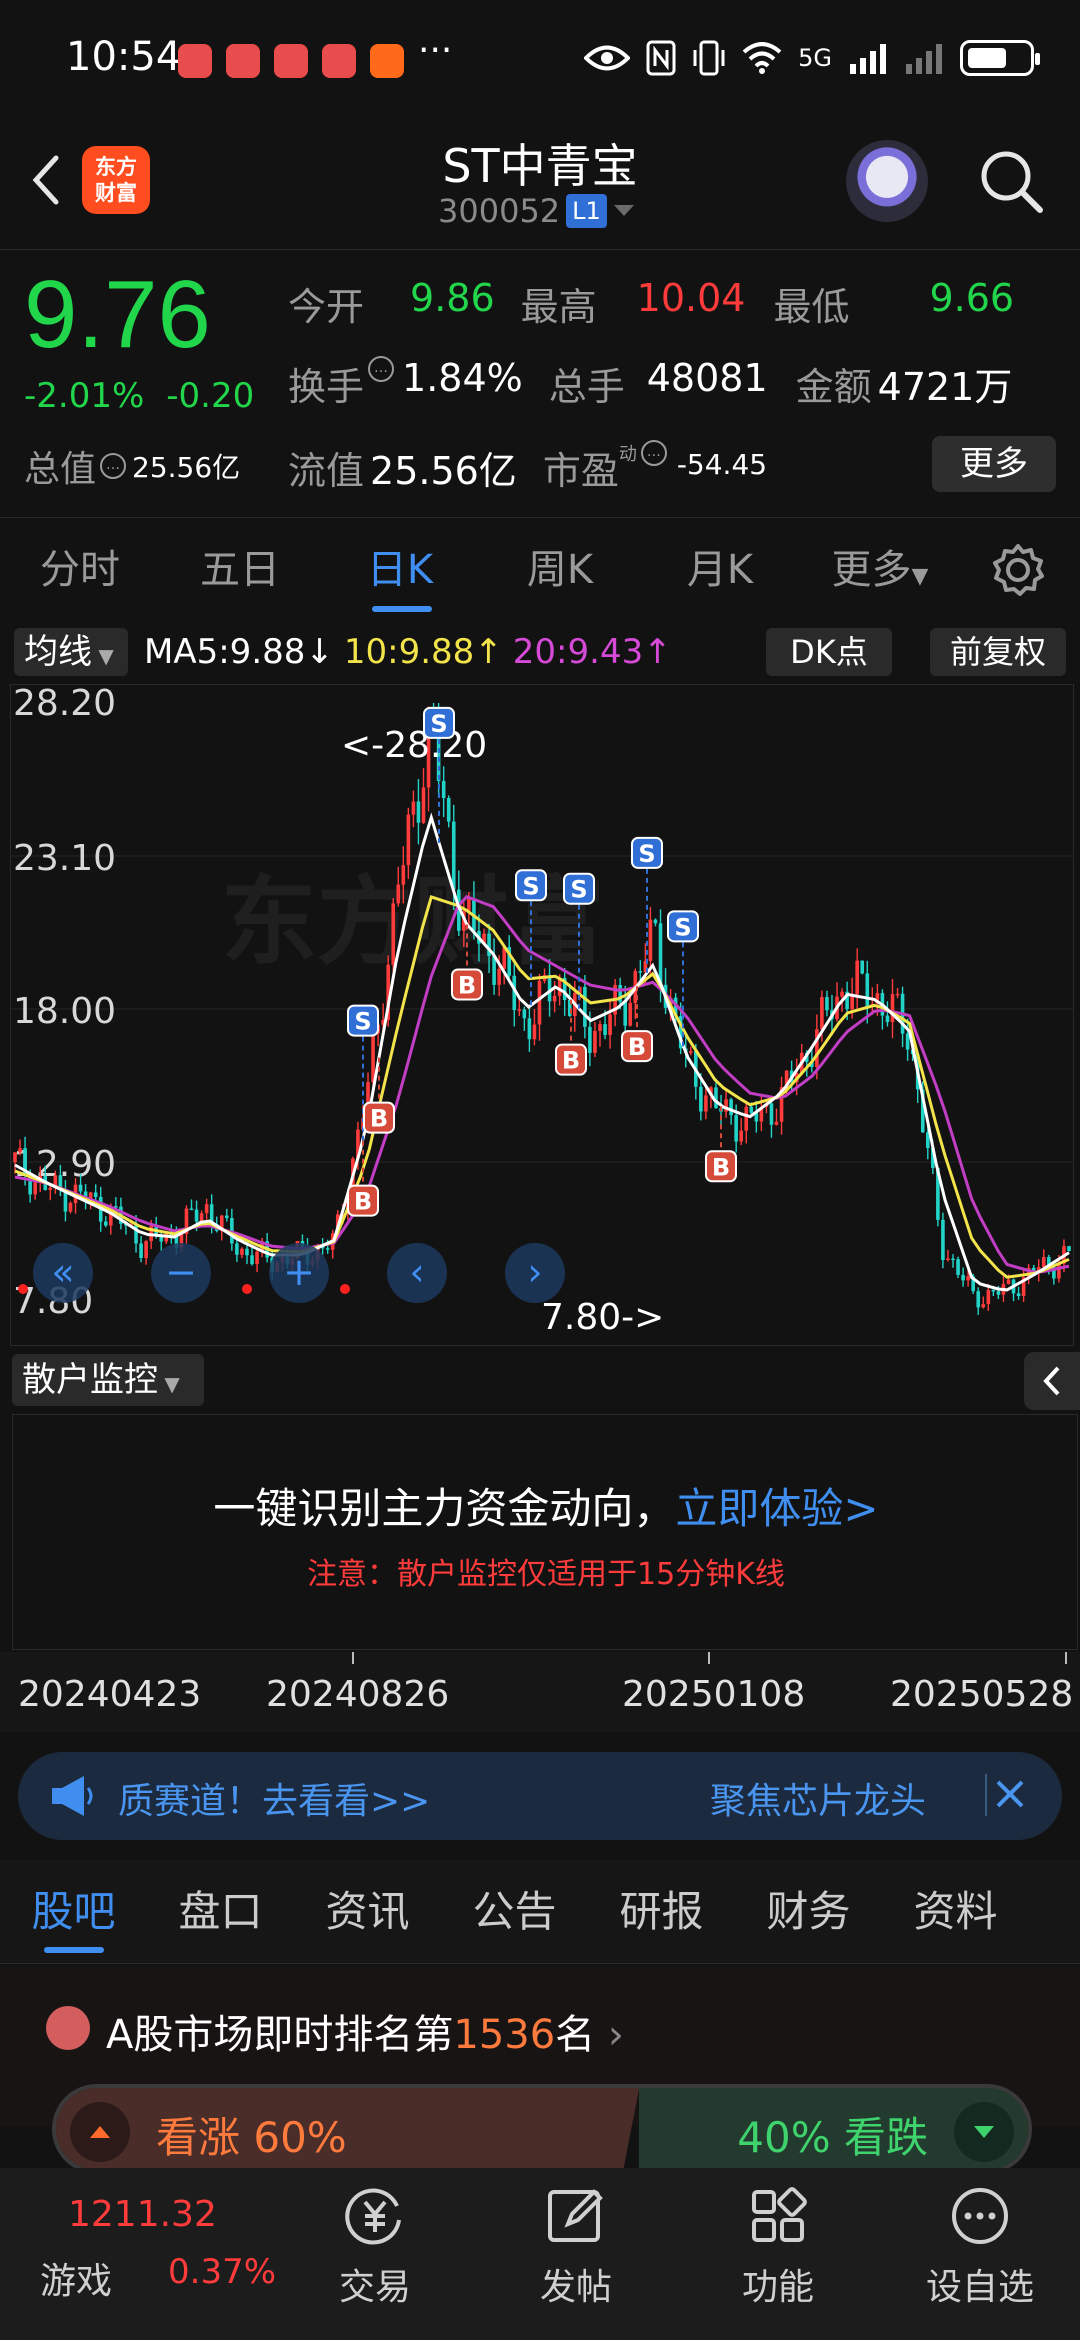  What do you see at coordinates (984, 2132) in the screenshot?
I see `vote-down-button` at bounding box center [984, 2132].